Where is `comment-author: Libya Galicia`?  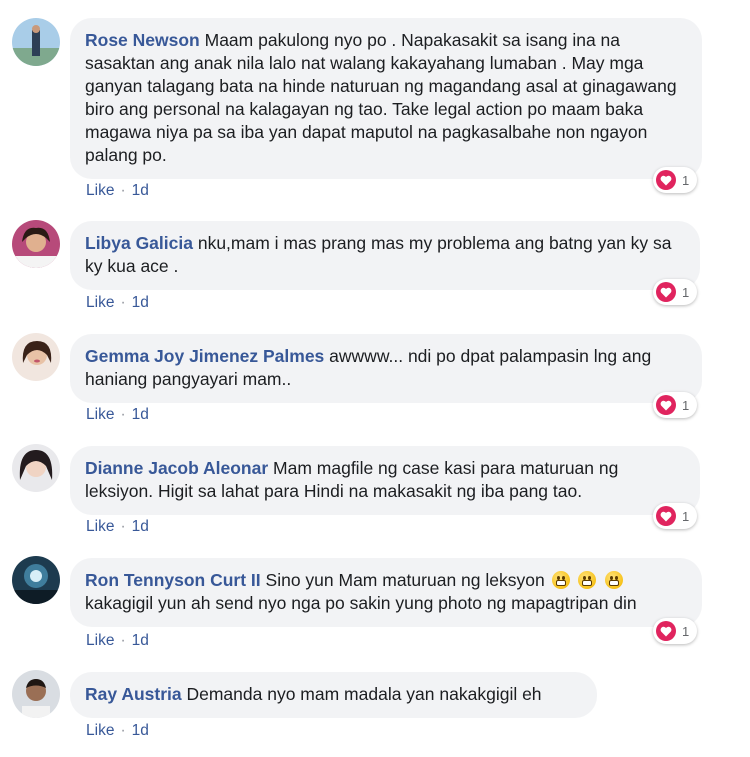
comment-author: Libya Galicia is located at coordinates (139, 243).